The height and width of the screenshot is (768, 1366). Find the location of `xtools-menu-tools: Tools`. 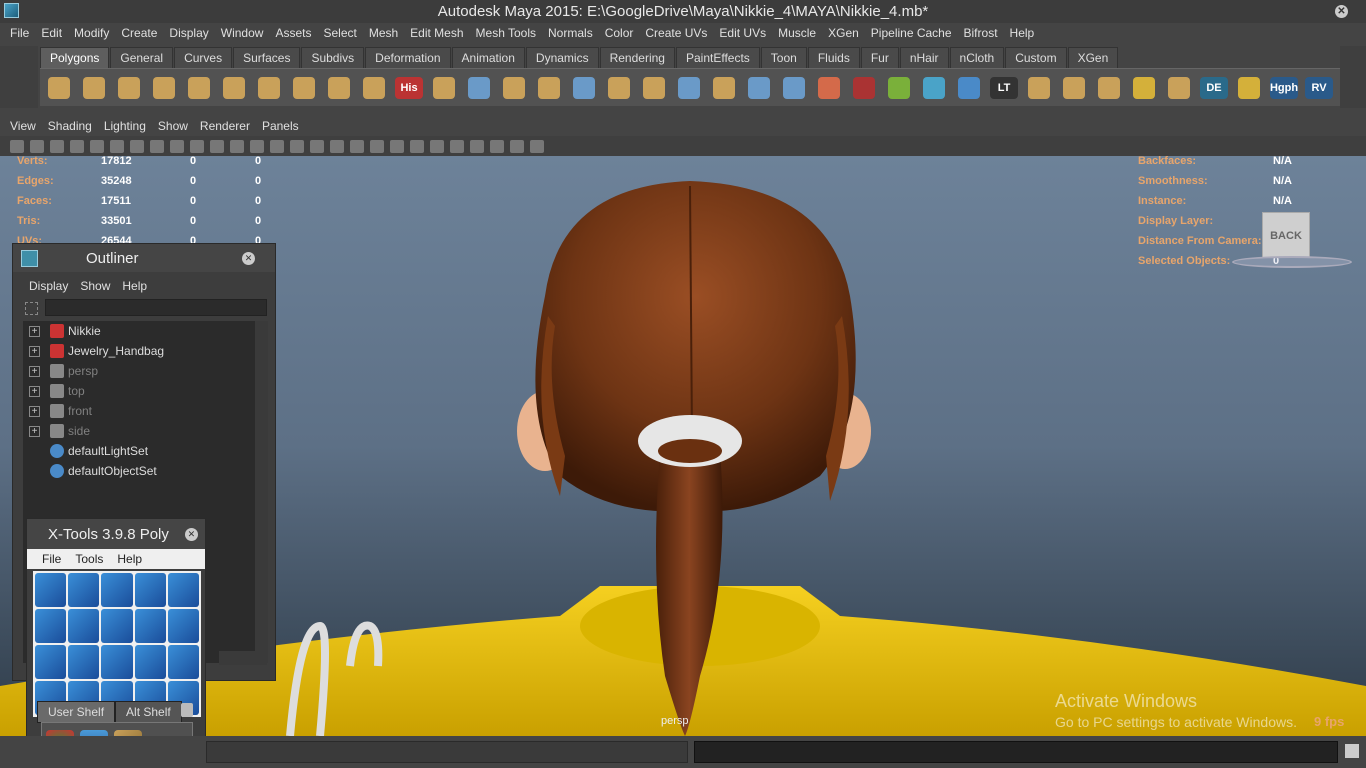

xtools-menu-tools: Tools is located at coordinates (89, 559).